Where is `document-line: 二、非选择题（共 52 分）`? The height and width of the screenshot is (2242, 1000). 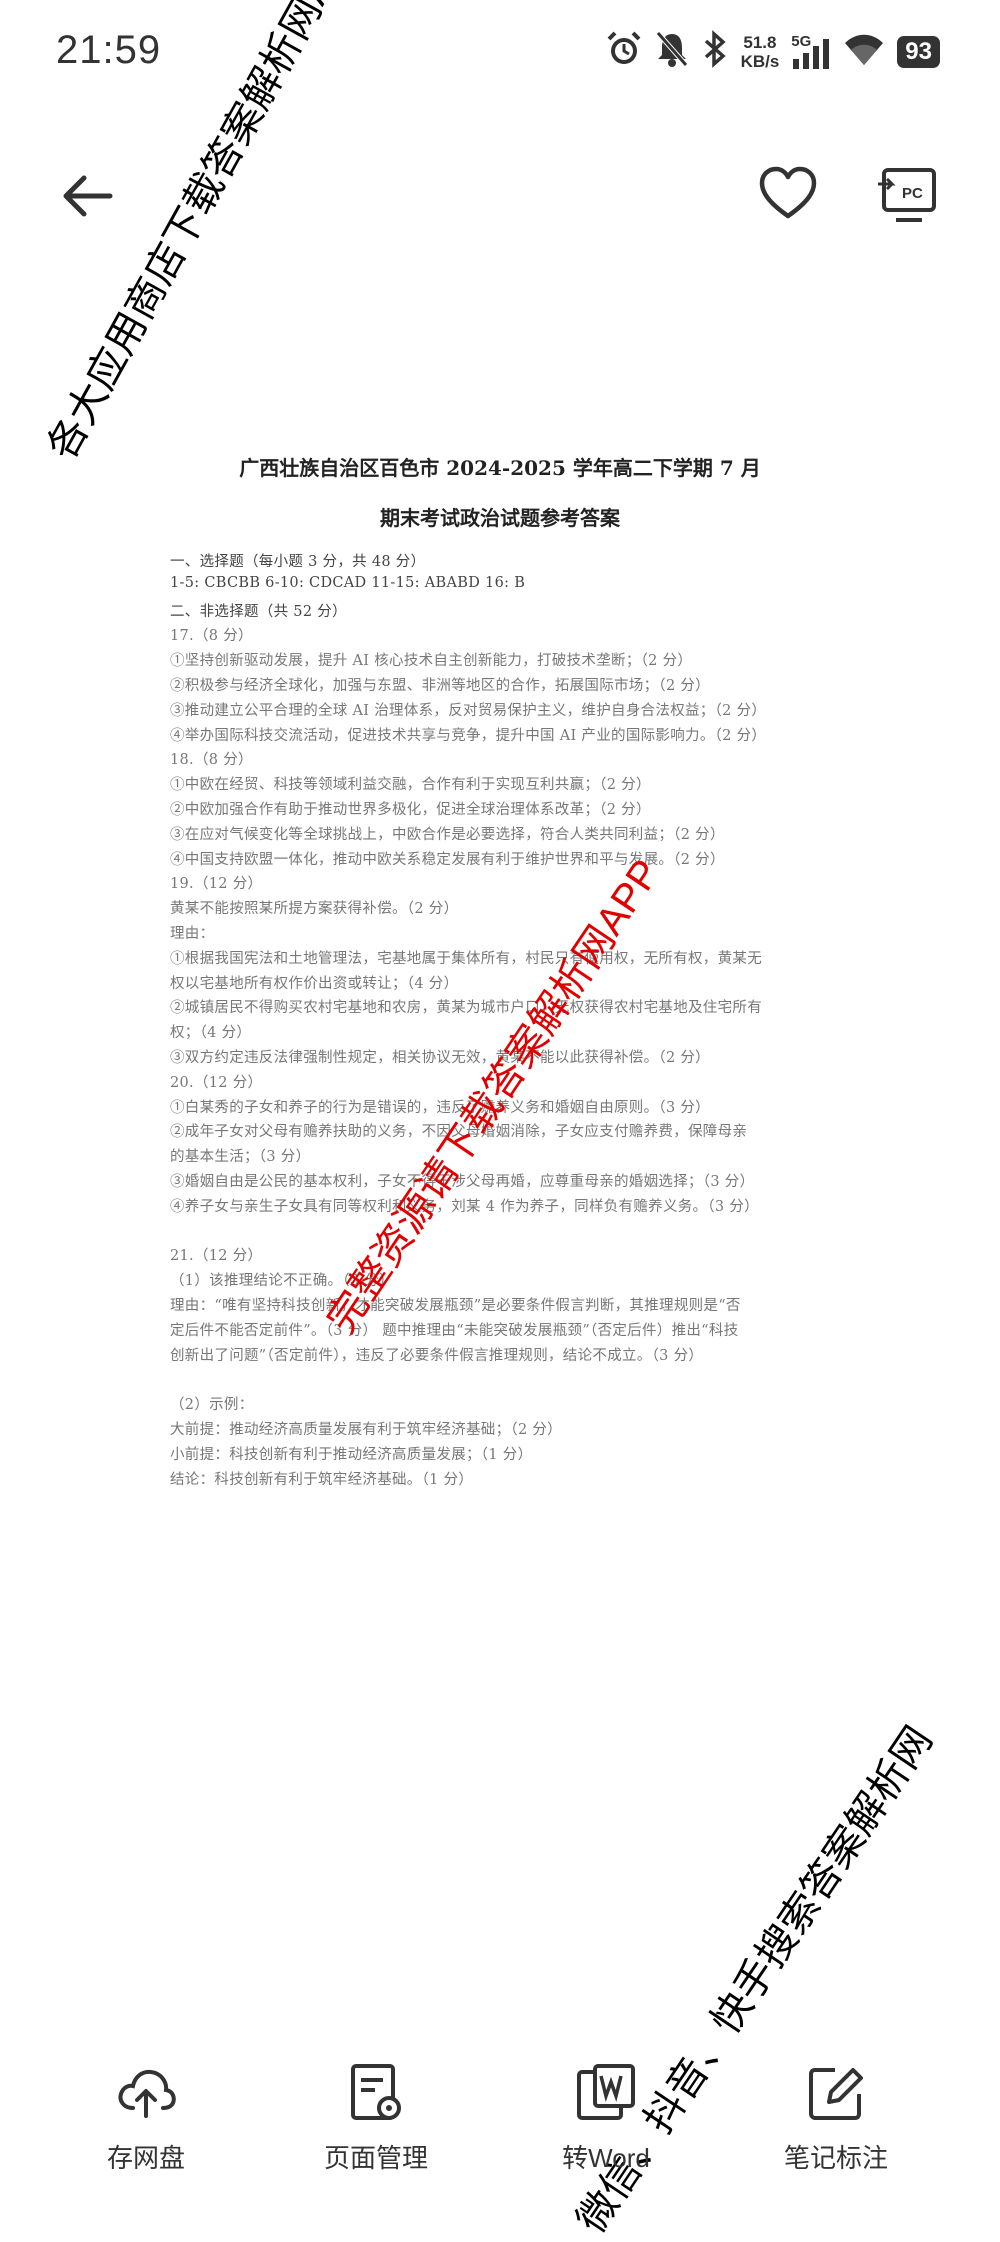
document-line: 二、非选择题（共 52 分） is located at coordinates (258, 611).